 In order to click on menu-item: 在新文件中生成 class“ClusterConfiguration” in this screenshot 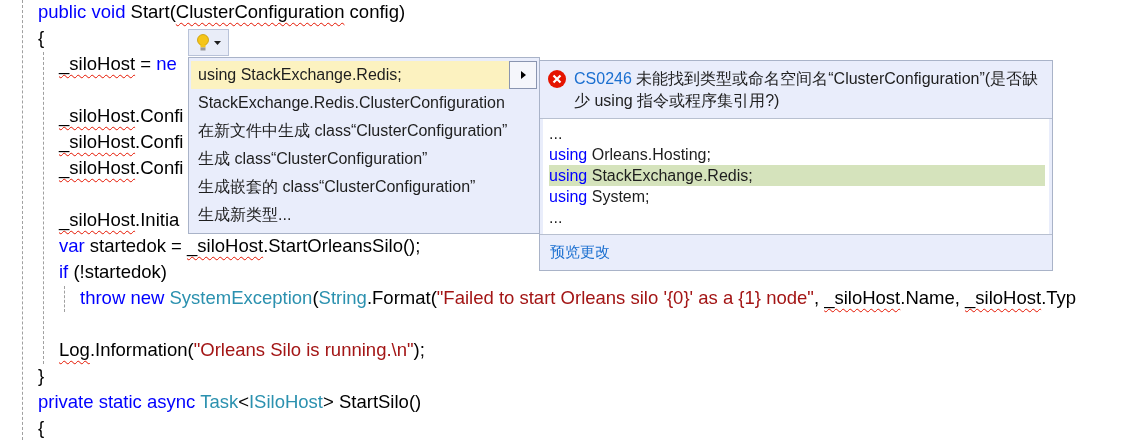, I will do `click(364, 131)`.